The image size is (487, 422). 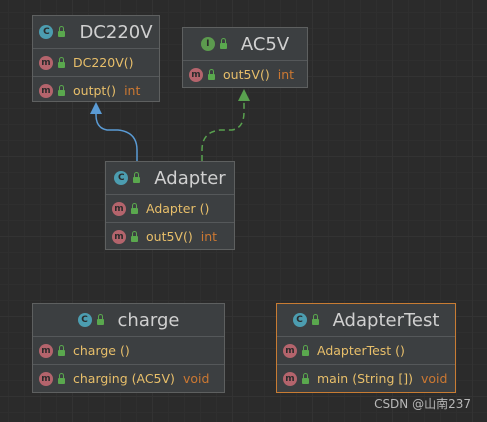 What do you see at coordinates (101, 350) in the screenshot?
I see `method-name: charge ()` at bounding box center [101, 350].